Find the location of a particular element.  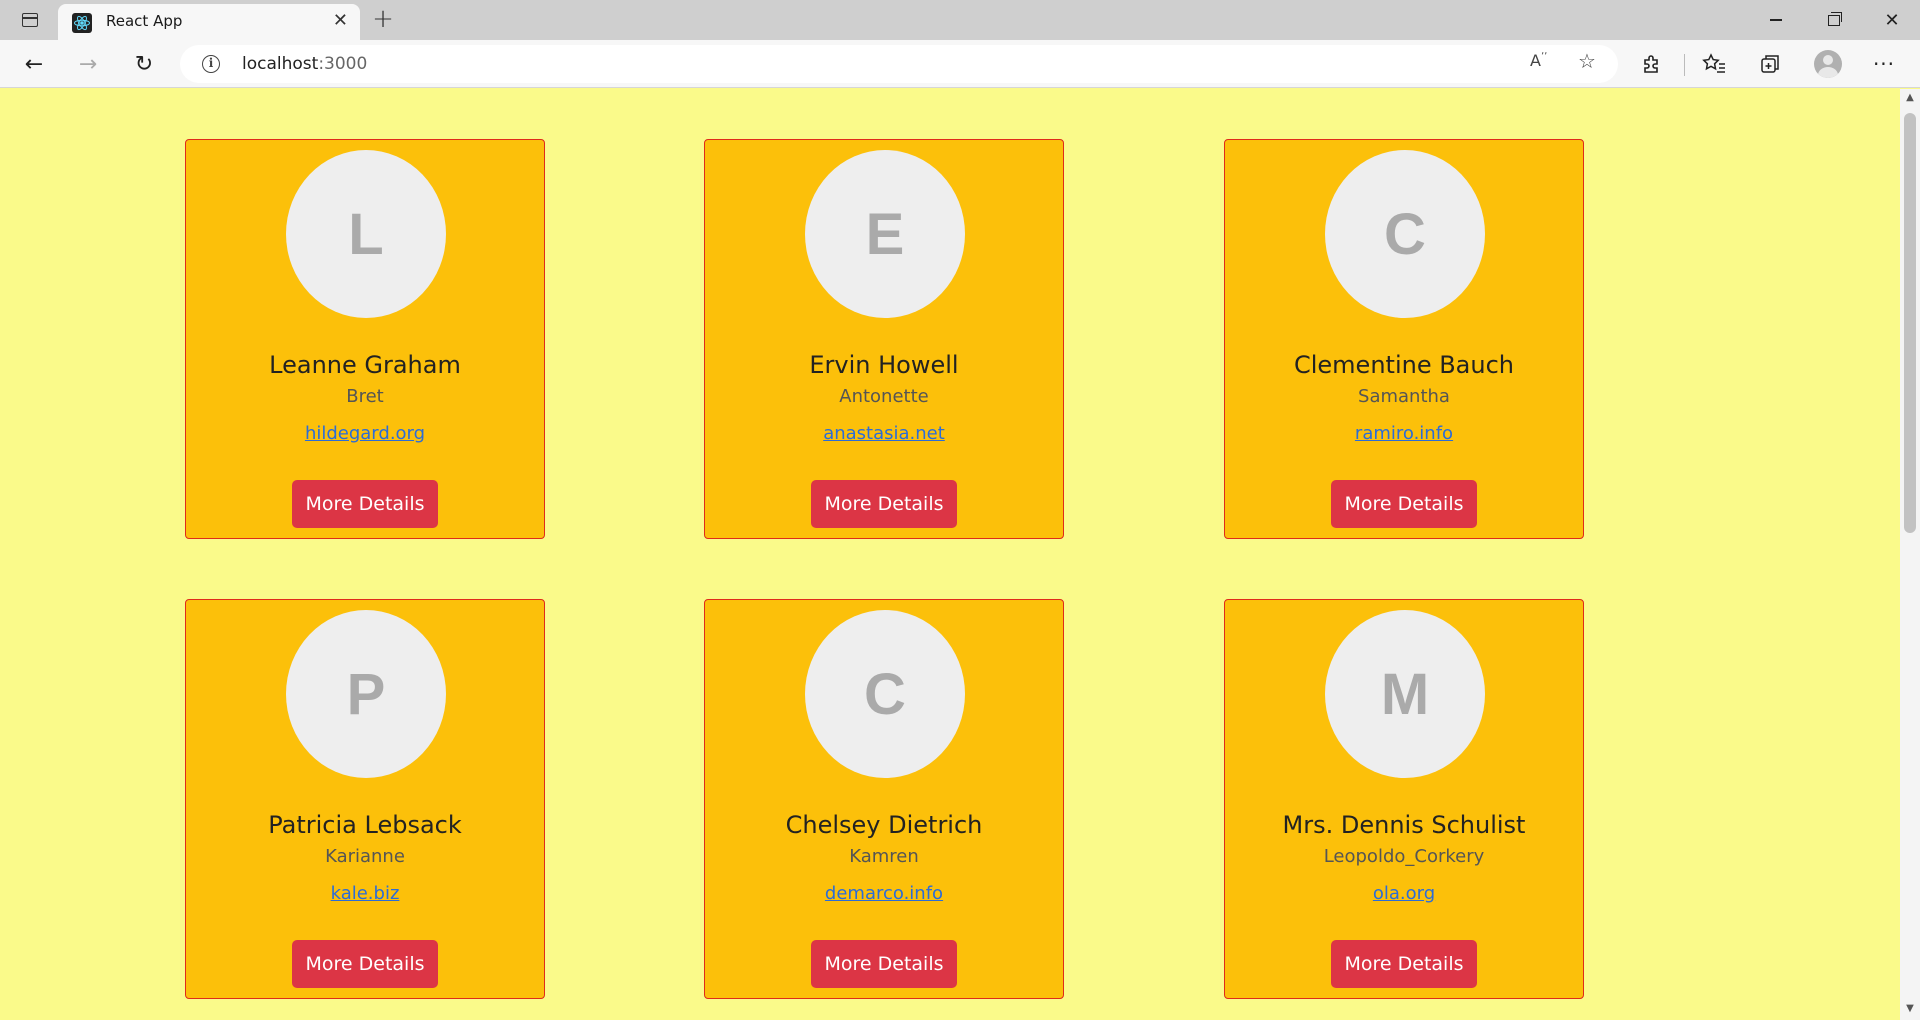

read-aloud-icon: Aʼʼ is located at coordinates (1538, 60).